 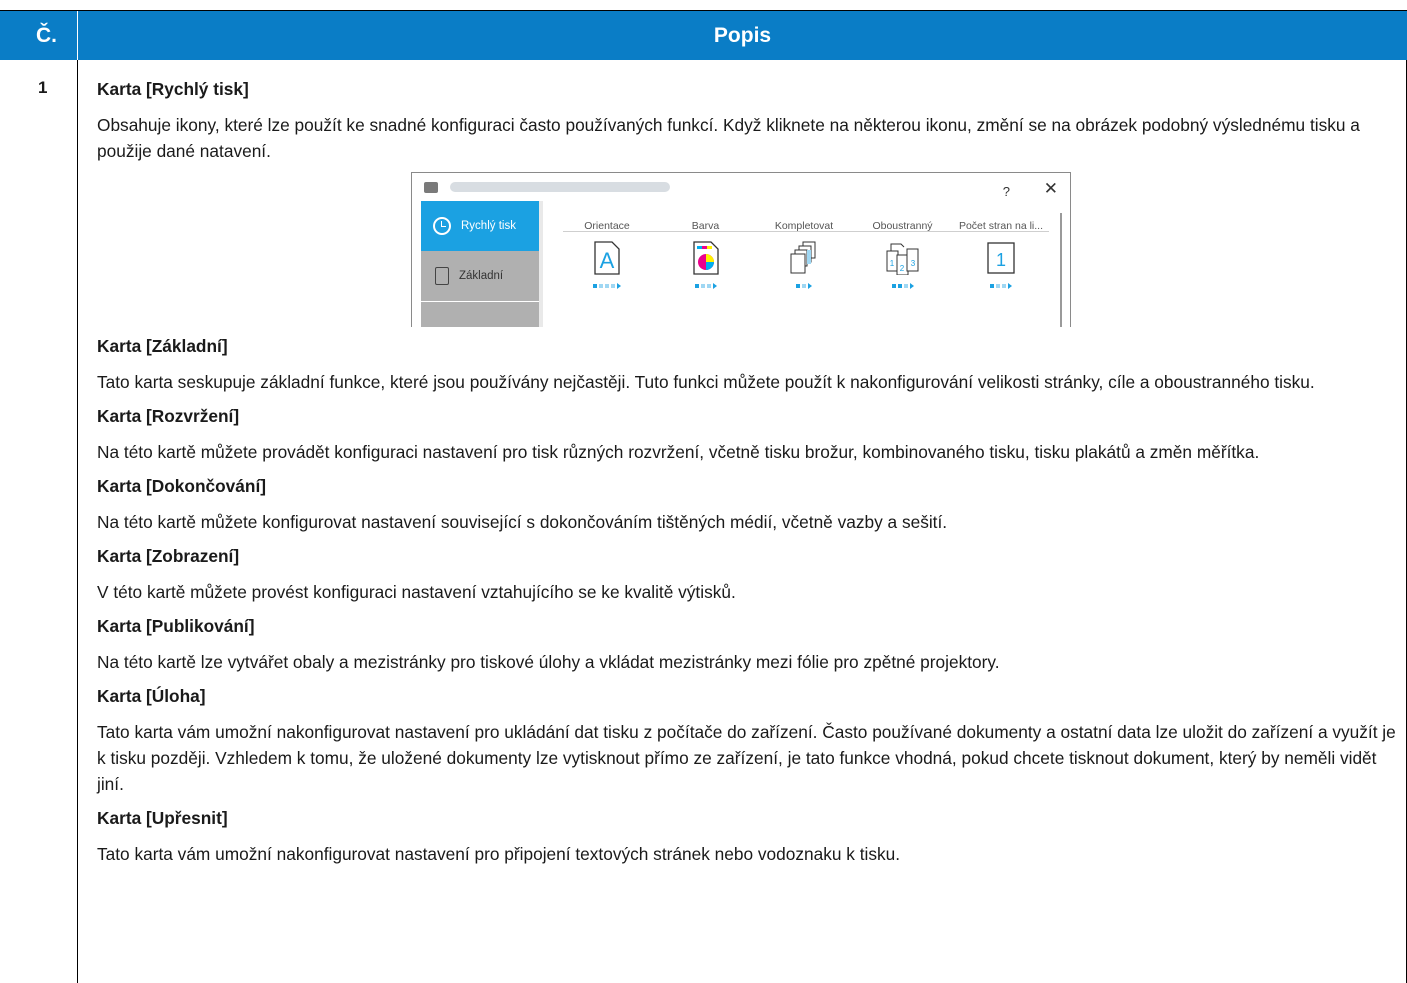 What do you see at coordinates (181, 486) in the screenshot?
I see `section-title-finishing: Karta [Dokončování]` at bounding box center [181, 486].